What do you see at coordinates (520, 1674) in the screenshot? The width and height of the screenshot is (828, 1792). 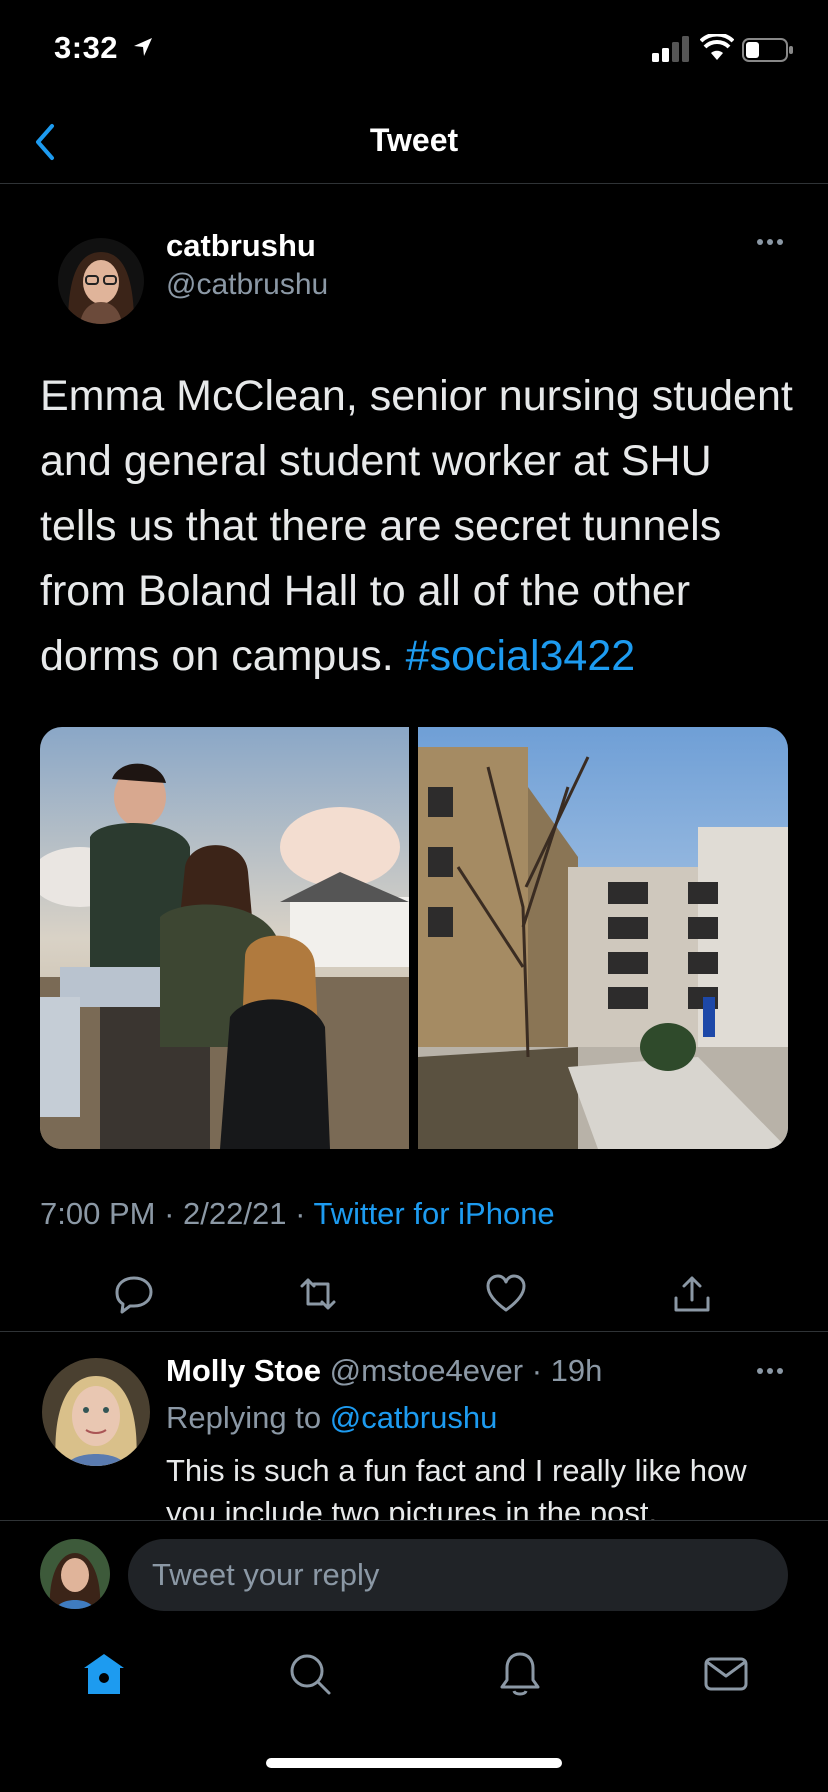 I see `notifications-icon` at bounding box center [520, 1674].